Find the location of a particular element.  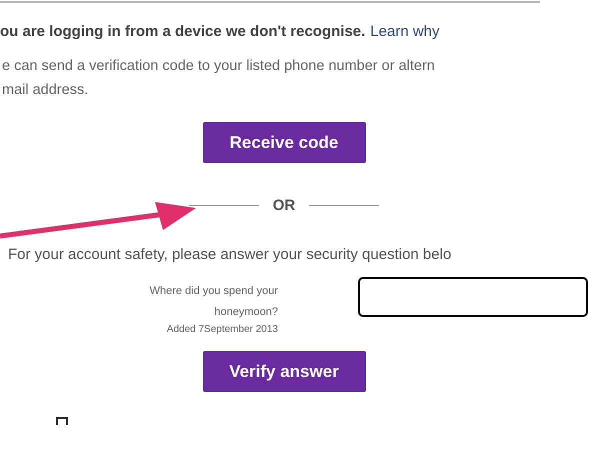

answer-field is located at coordinates (473, 297).